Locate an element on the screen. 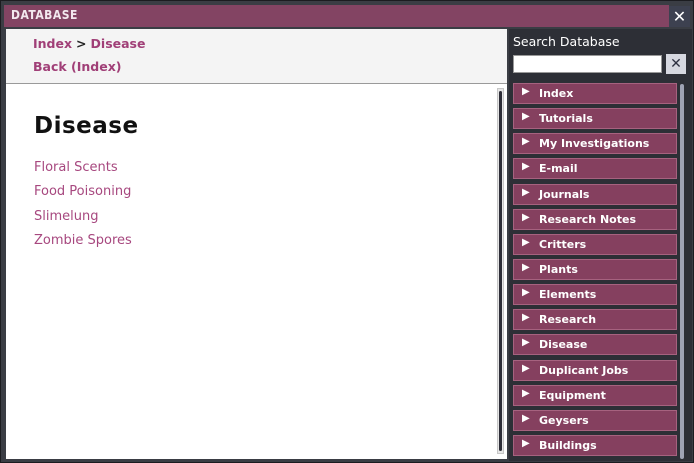 The height and width of the screenshot is (463, 694). title-bar: DATABASE is located at coordinates (336, 16).